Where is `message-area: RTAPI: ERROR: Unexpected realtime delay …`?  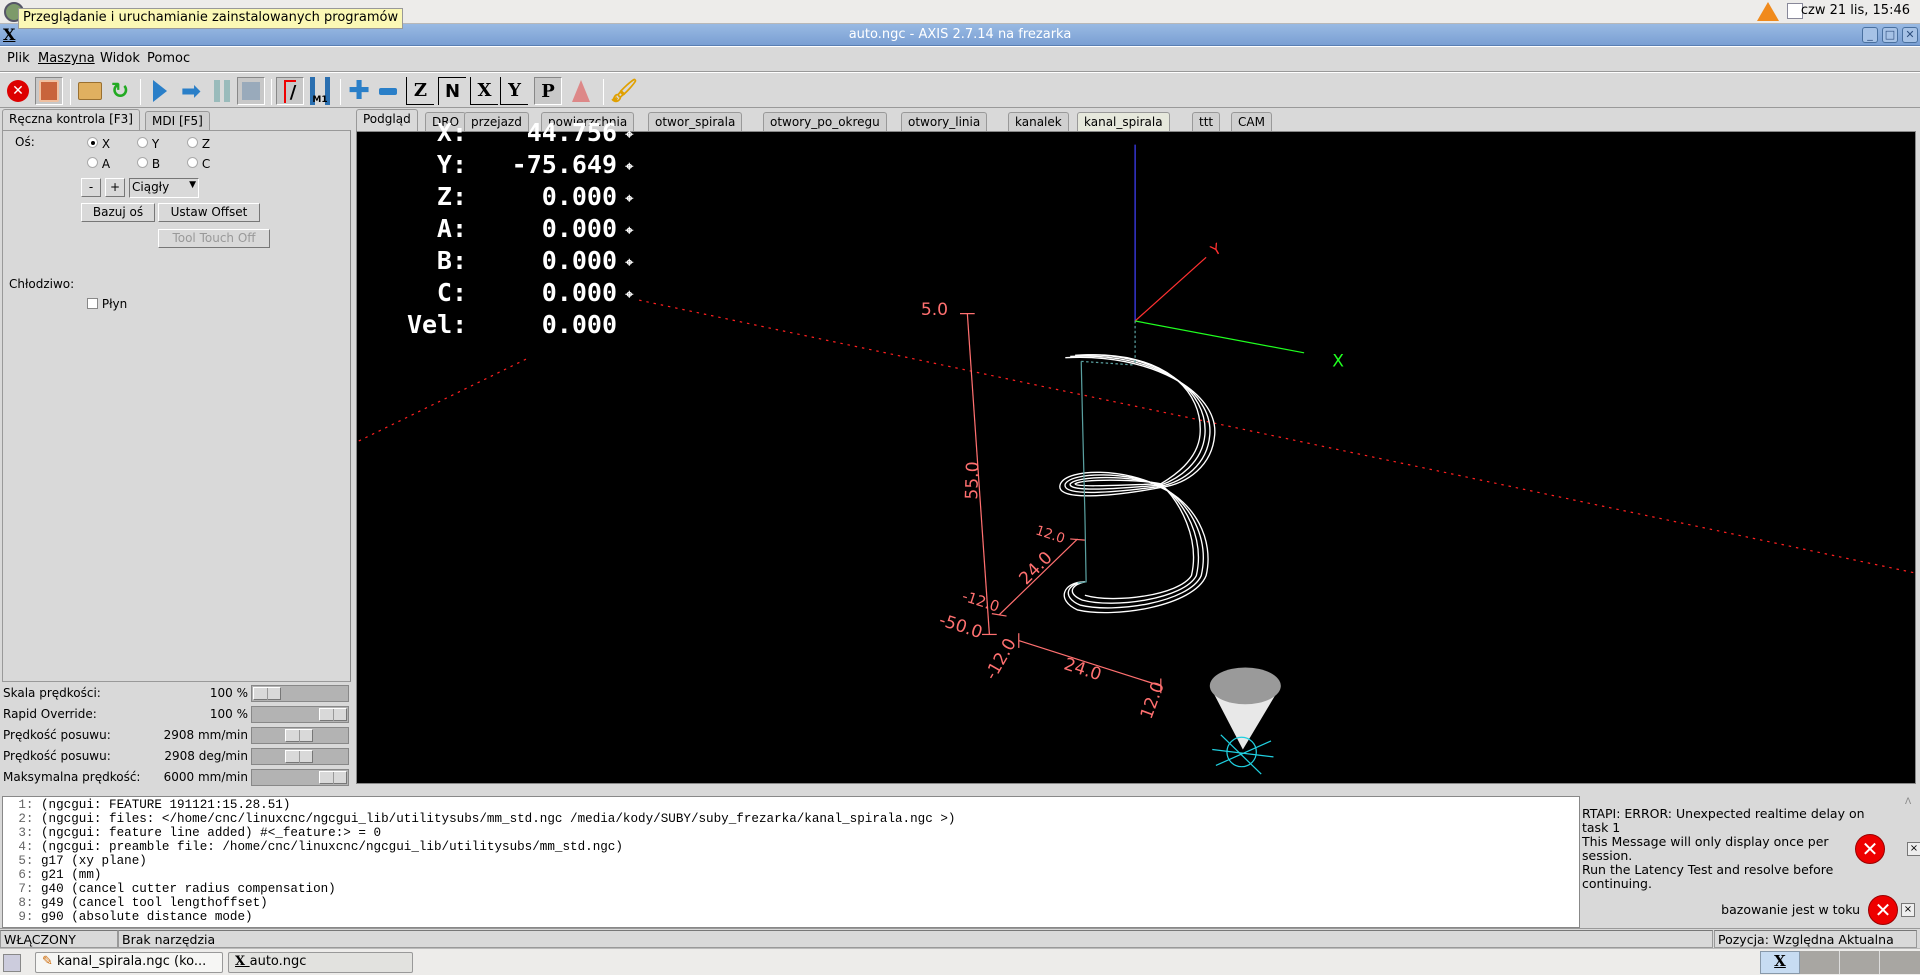 message-area: RTAPI: ERROR: Unexpected realtime delay … is located at coordinates (1750, 866).